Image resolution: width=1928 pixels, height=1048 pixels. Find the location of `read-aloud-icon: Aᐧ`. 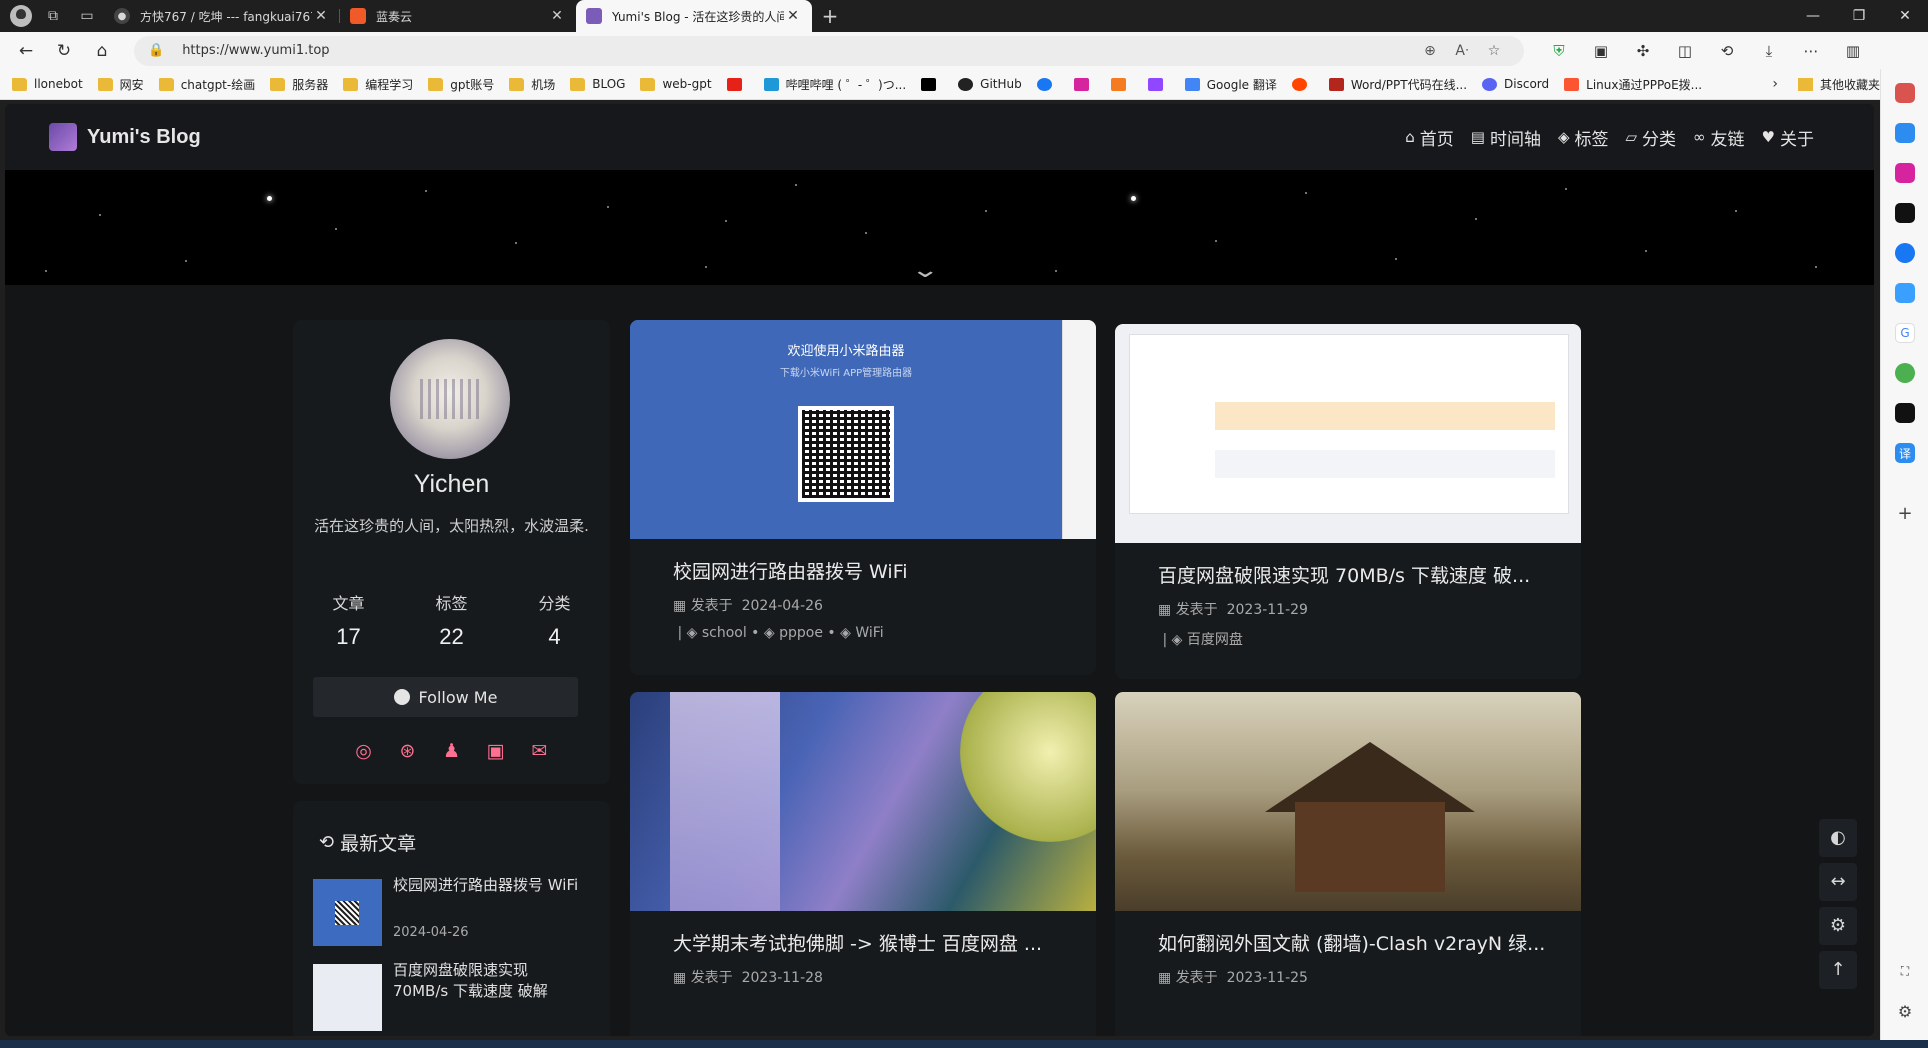

read-aloud-icon: Aᐧ is located at coordinates (1462, 51).